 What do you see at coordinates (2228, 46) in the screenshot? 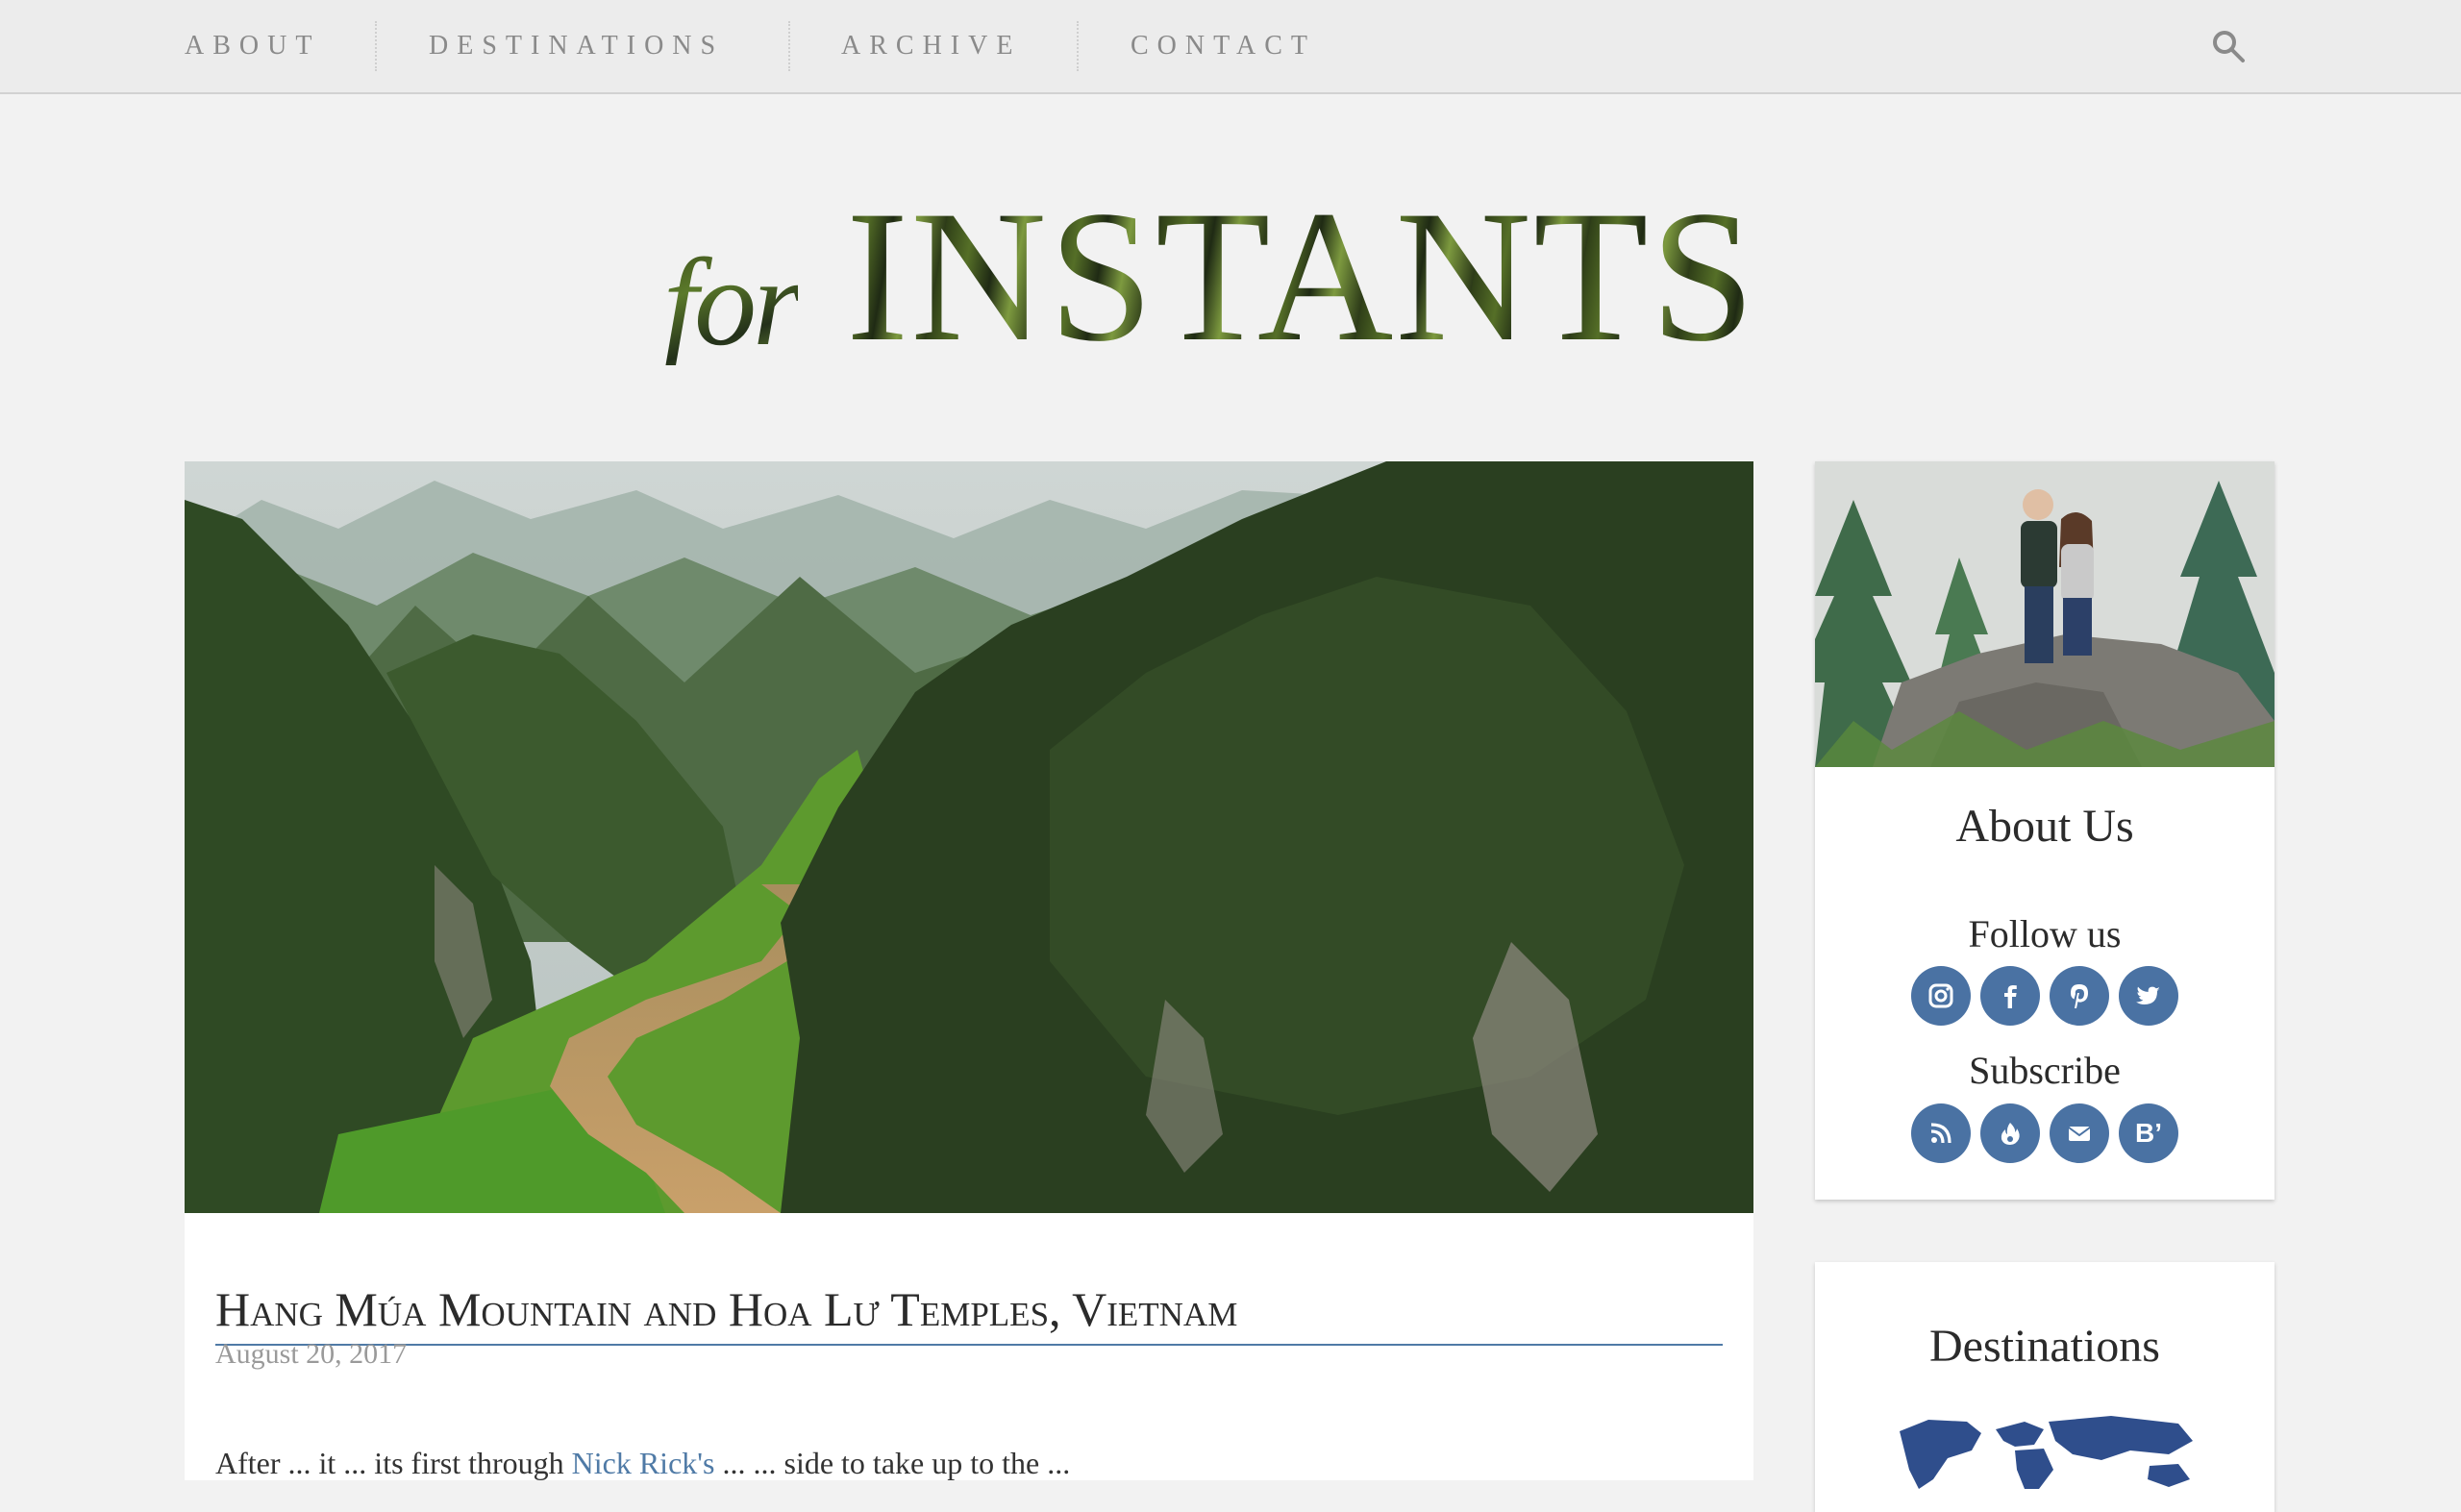
I see `search-icon` at bounding box center [2228, 46].